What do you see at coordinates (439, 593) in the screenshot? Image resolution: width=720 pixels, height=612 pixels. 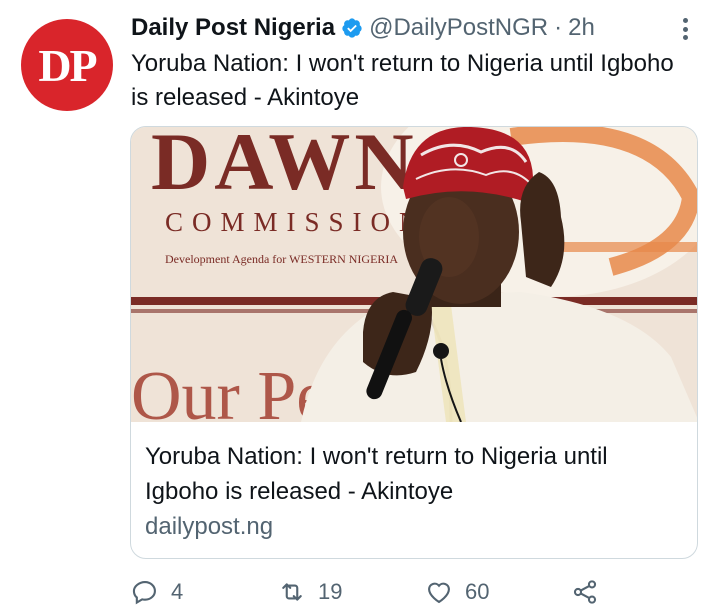 I see `heart-icon` at bounding box center [439, 593].